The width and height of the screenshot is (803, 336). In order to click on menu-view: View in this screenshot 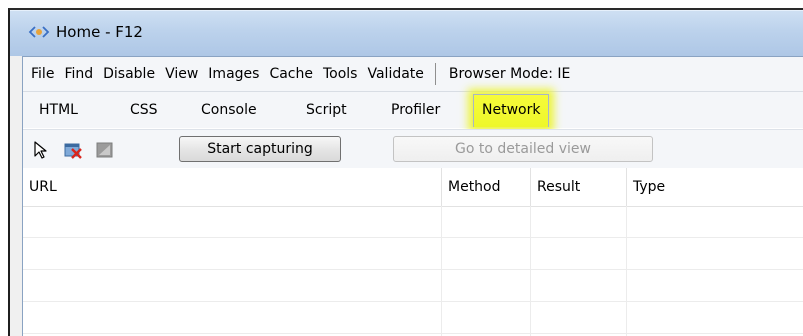, I will do `click(181, 74)`.